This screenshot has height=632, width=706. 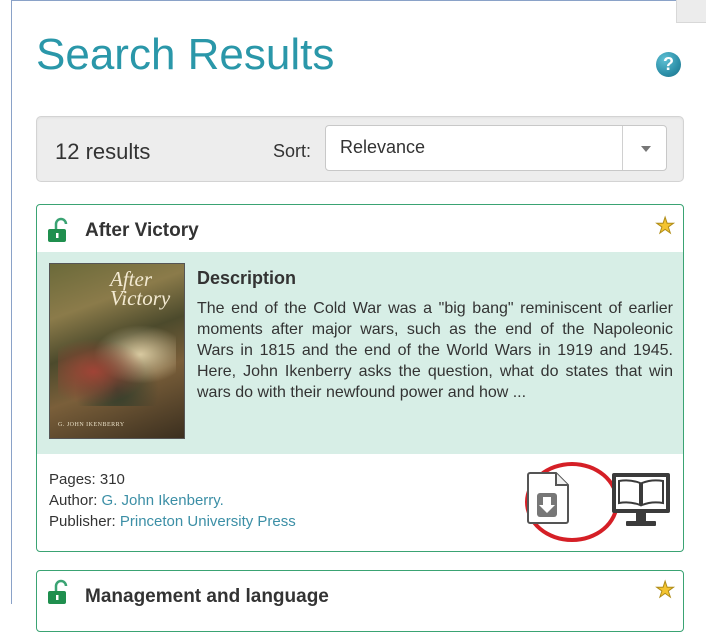 I want to click on publisher-label: Publisher:, so click(x=82, y=521).